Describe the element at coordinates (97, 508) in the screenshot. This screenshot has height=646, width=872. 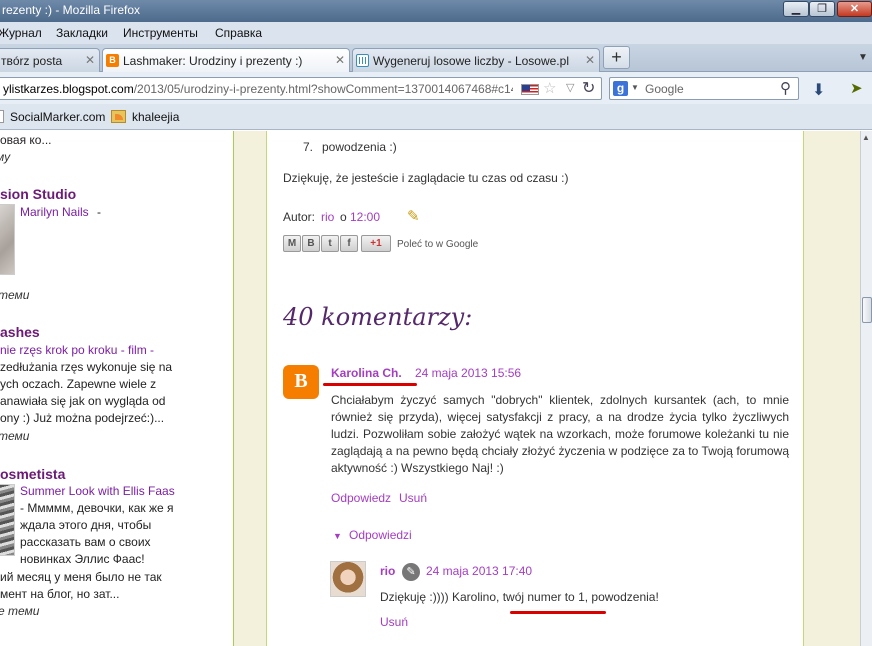
I see `sidebar-snippet: - Ммммм, девочки, как же я` at that location.